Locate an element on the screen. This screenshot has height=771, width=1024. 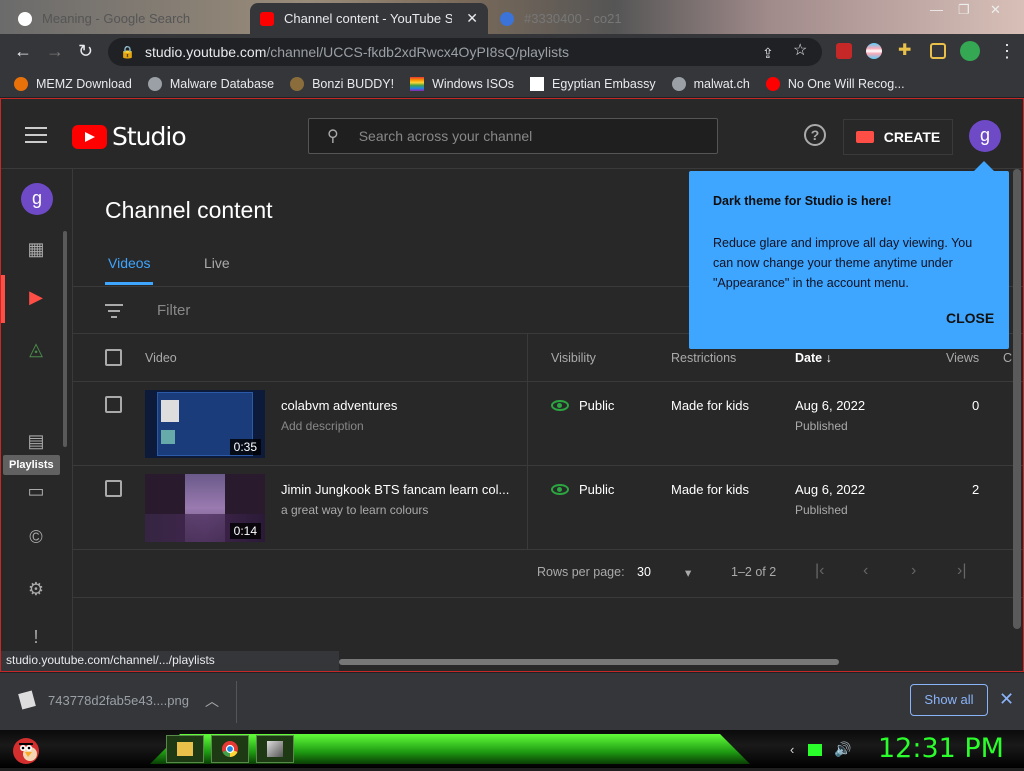
tab-third: #3330400 - co21 is located at coordinates (570, 18).